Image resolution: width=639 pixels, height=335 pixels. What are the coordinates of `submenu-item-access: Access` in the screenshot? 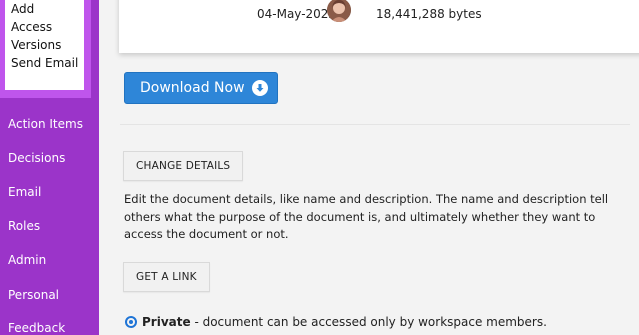 It's located at (44, 27).